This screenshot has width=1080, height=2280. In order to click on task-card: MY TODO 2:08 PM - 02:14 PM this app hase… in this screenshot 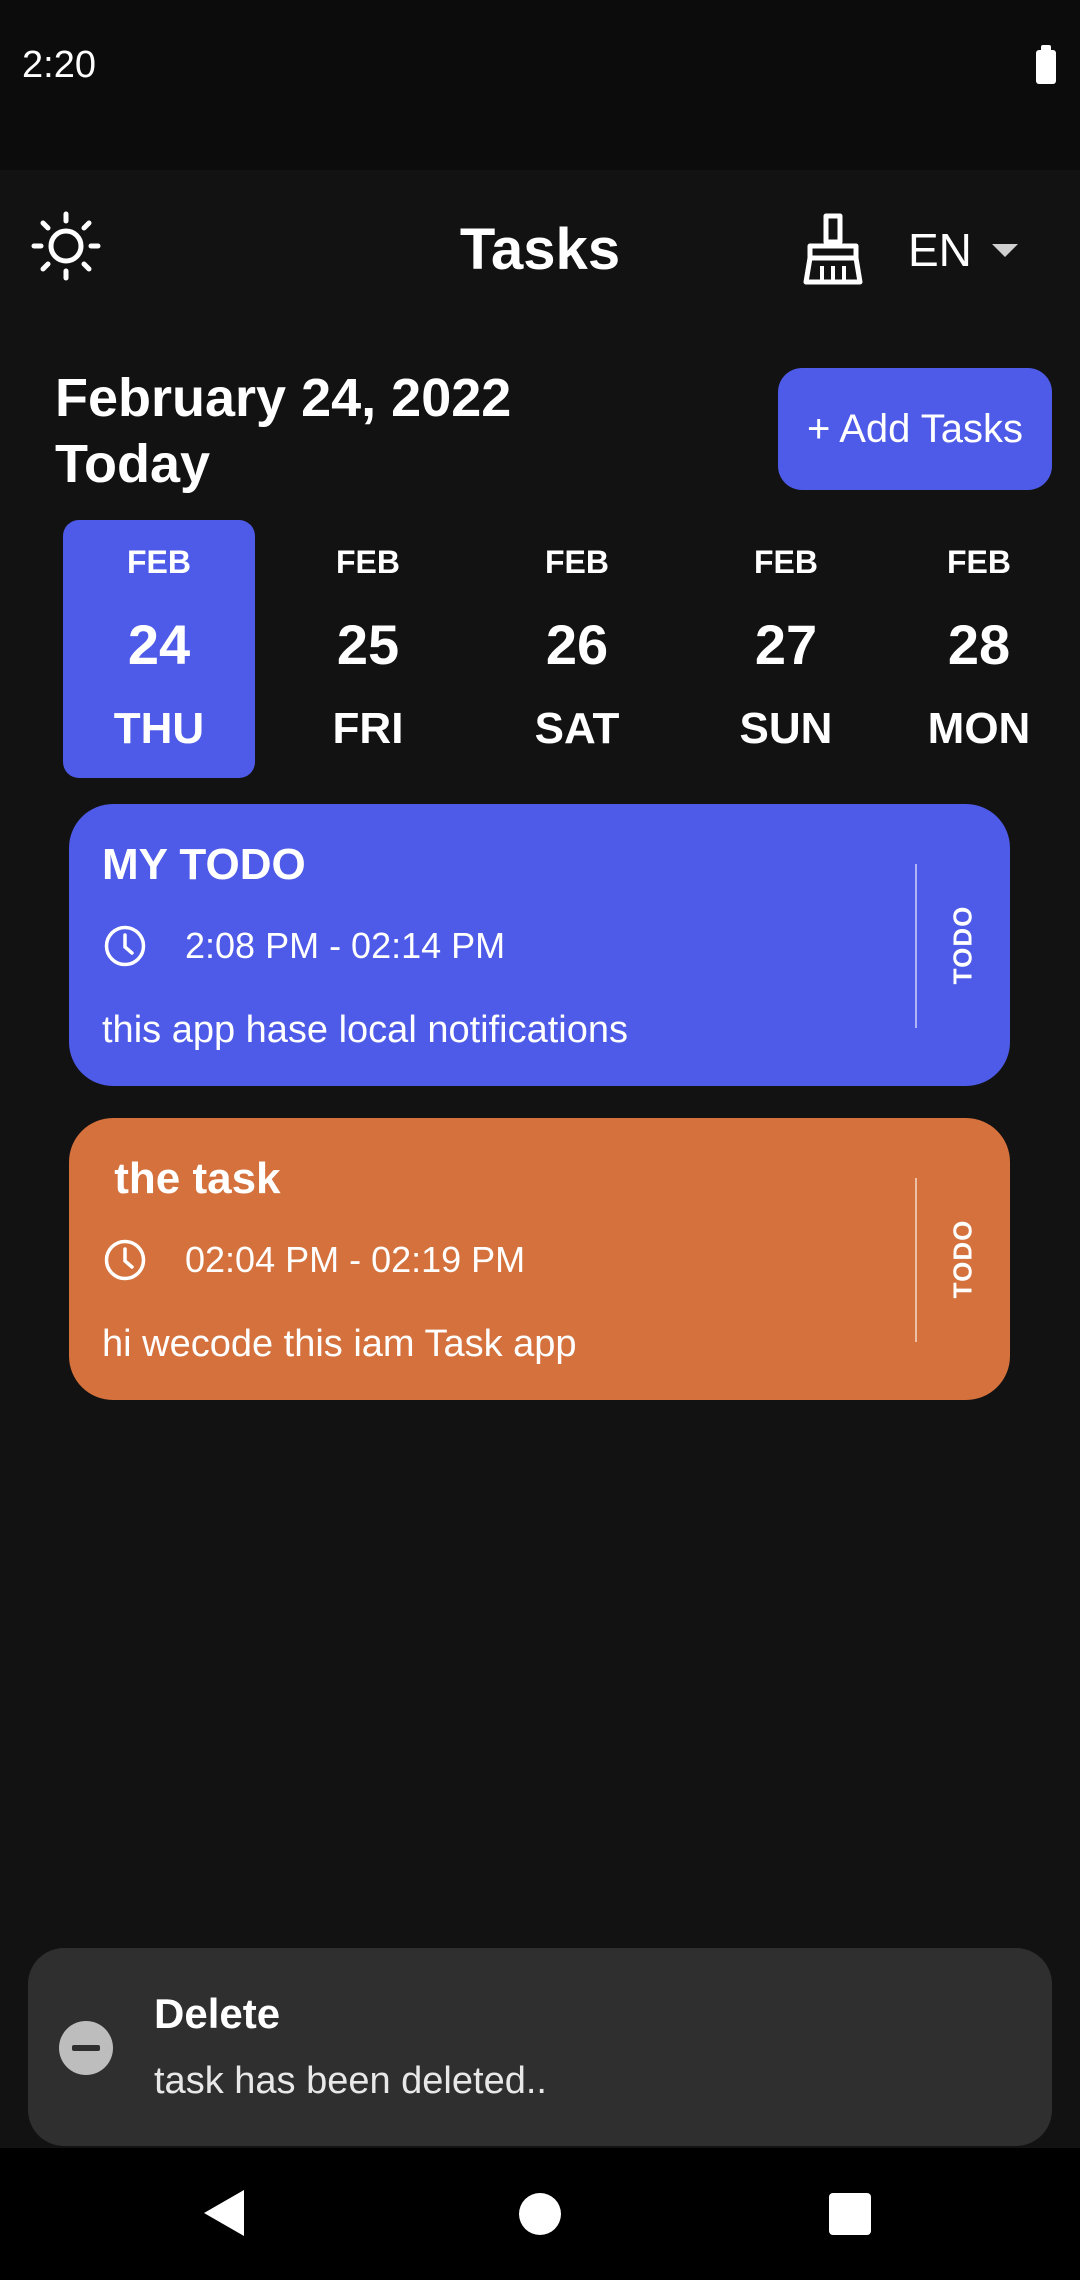, I will do `click(539, 945)`.